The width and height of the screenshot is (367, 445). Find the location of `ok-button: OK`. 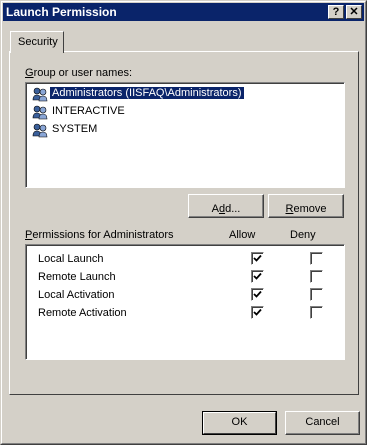

ok-button: OK is located at coordinates (239, 423).